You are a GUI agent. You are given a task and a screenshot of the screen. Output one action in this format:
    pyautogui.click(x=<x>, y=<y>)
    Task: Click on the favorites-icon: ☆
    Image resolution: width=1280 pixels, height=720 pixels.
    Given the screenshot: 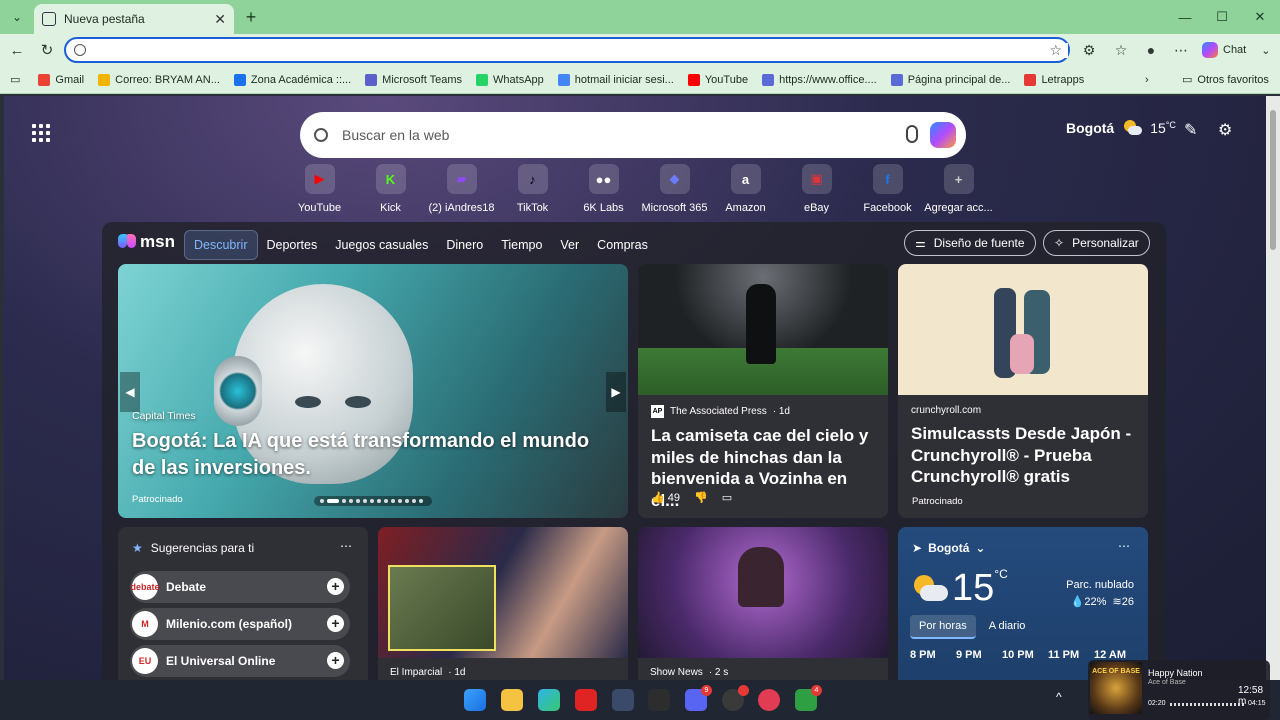 What is the action you would take?
    pyautogui.click(x=1121, y=50)
    